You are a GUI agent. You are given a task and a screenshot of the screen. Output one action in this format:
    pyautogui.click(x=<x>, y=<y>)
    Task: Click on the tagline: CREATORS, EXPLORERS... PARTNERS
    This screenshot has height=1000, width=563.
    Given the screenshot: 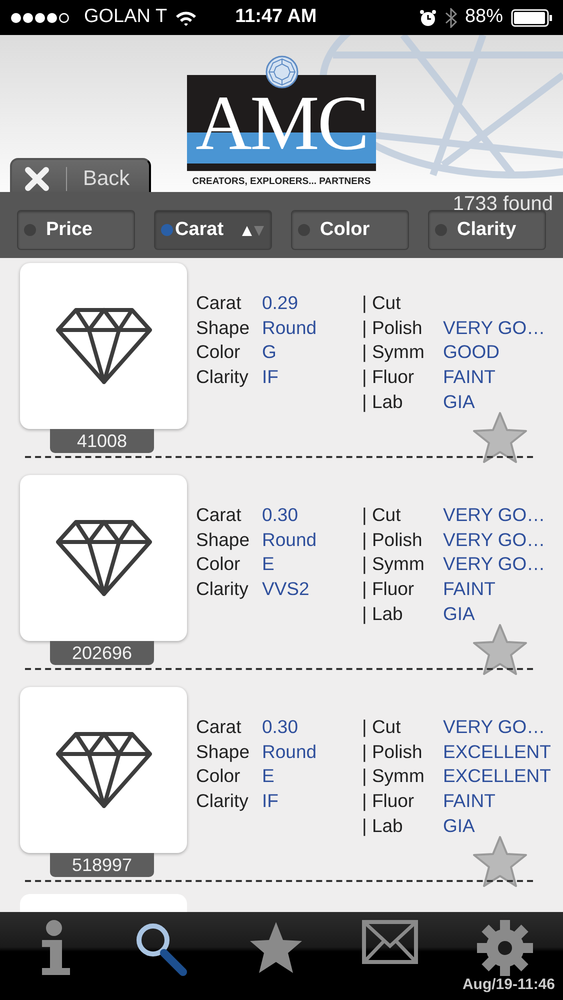 What is the action you would take?
    pyautogui.click(x=281, y=182)
    